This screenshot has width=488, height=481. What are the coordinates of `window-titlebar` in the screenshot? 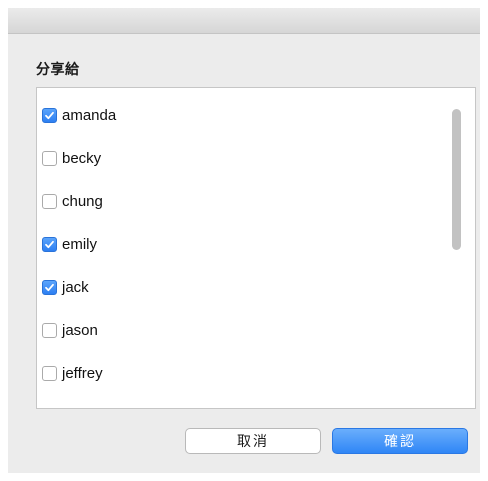 It's located at (244, 21).